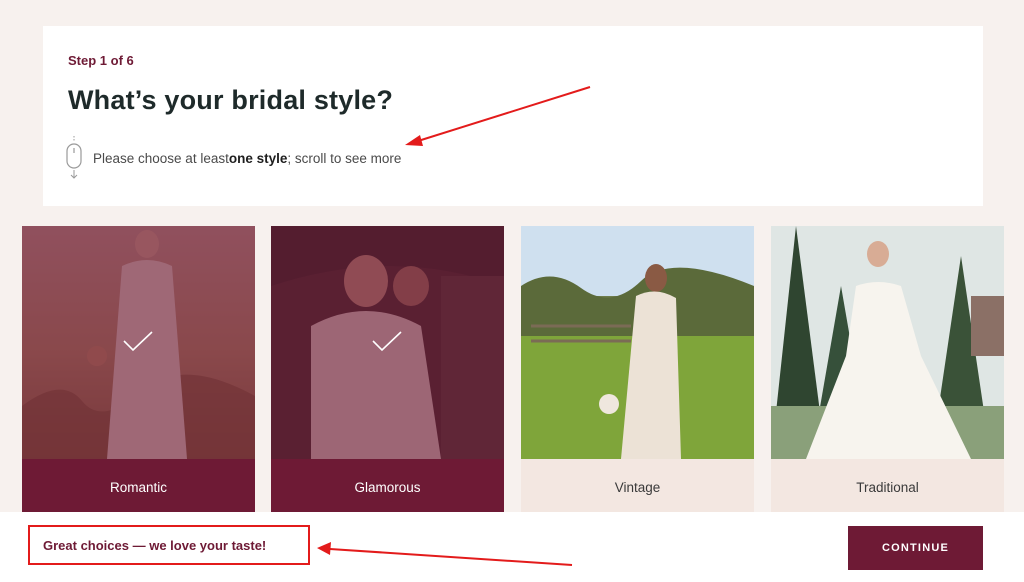 This screenshot has height=582, width=1024. Describe the element at coordinates (344, 158) in the screenshot. I see `hint-text-suffix: ; scroll to see more` at that location.